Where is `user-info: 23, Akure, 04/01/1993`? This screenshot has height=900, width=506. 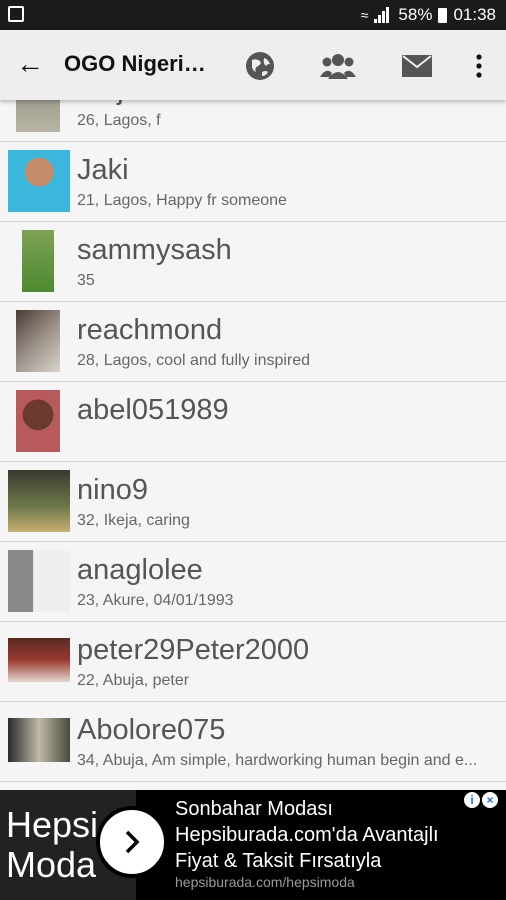 user-info: 23, Akure, 04/01/1993 is located at coordinates (155, 600).